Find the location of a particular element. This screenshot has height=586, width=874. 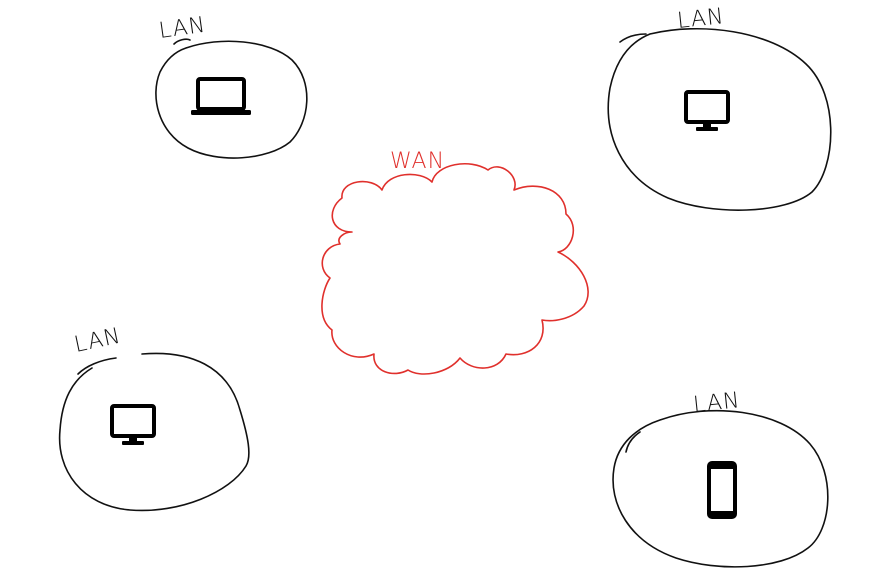

wan-label: WAN is located at coordinates (417, 161).